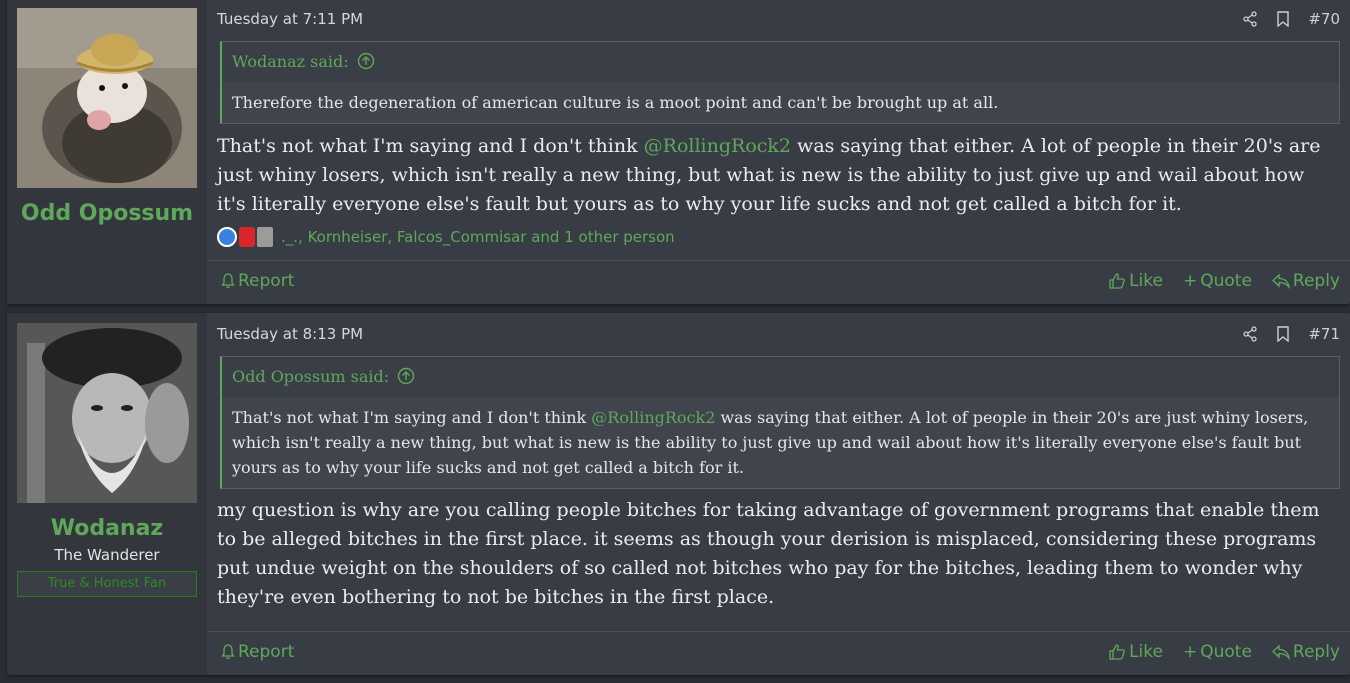  I want to click on like-reaction-icon, so click(227, 237).